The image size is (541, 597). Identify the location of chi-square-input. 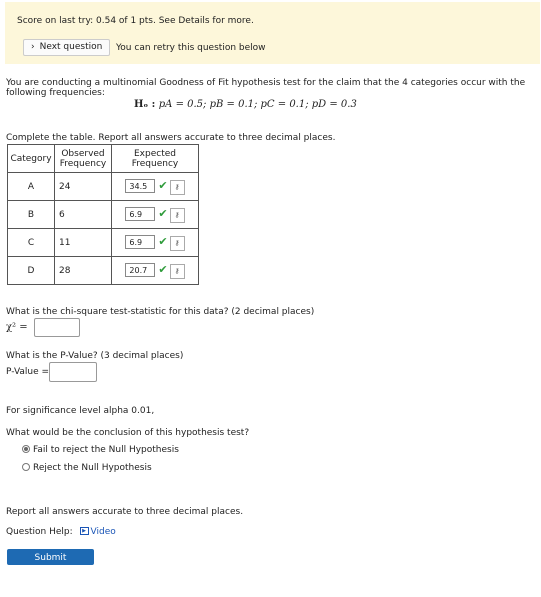
(57, 327).